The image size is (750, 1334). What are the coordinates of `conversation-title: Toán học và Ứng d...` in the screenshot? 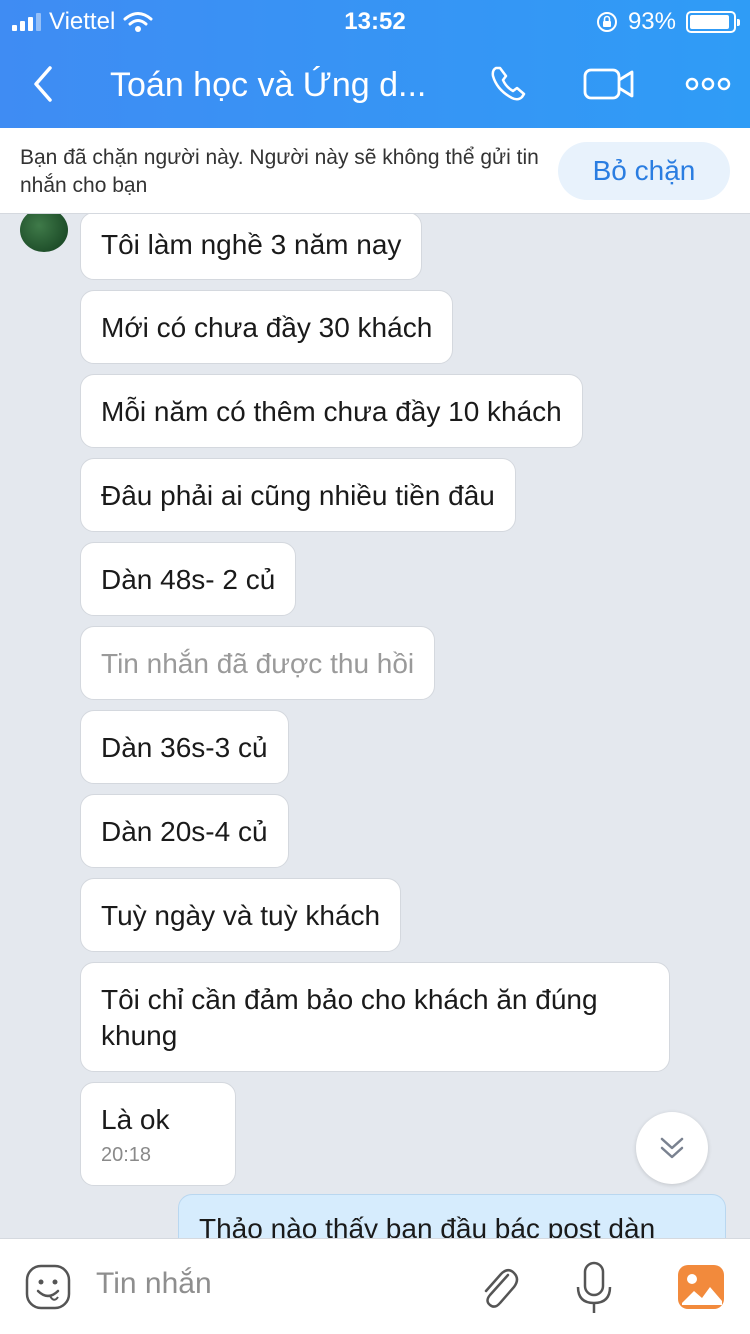 It's located at (280, 85).